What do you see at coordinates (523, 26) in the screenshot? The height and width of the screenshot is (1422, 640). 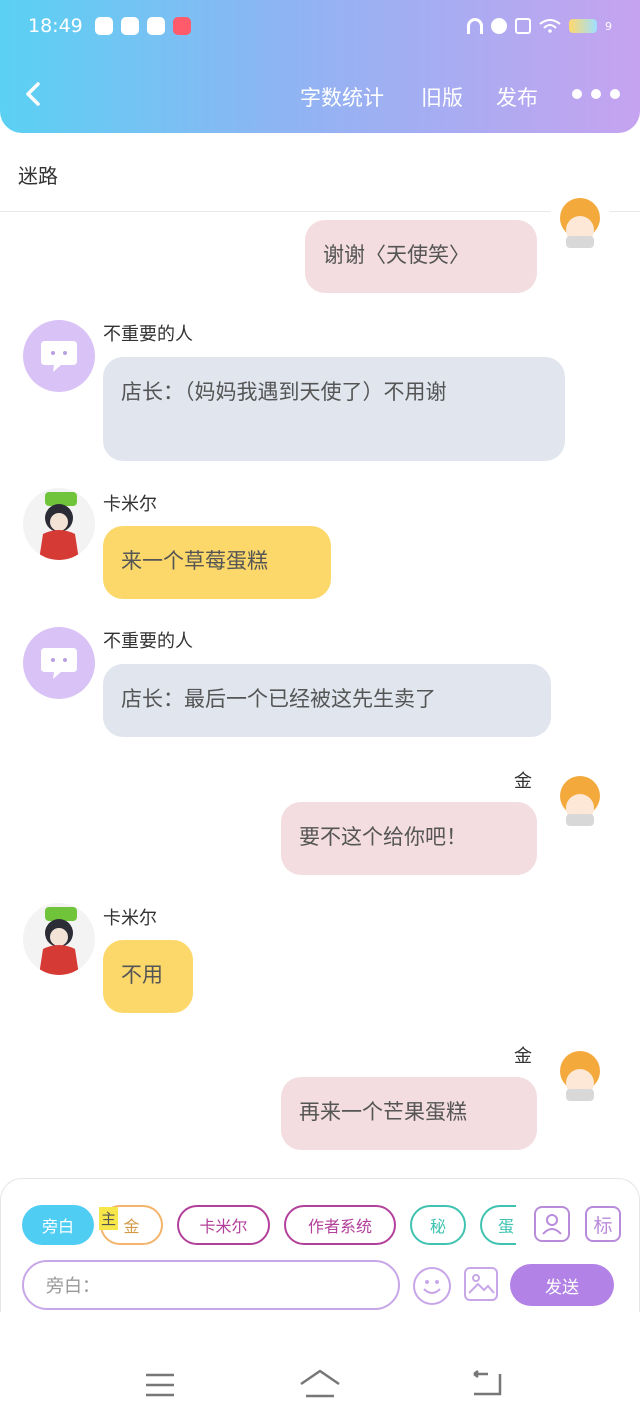 I see `no-sim-icon` at bounding box center [523, 26].